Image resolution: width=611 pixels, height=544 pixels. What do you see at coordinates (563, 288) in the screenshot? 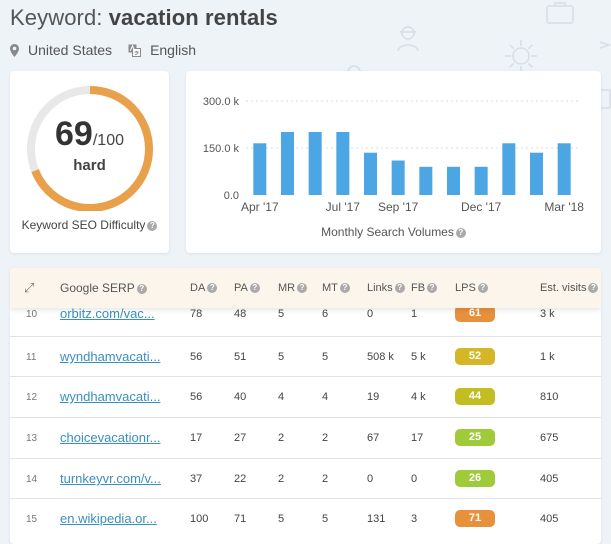
I see `col-est-visits-label: Est. visits` at bounding box center [563, 288].